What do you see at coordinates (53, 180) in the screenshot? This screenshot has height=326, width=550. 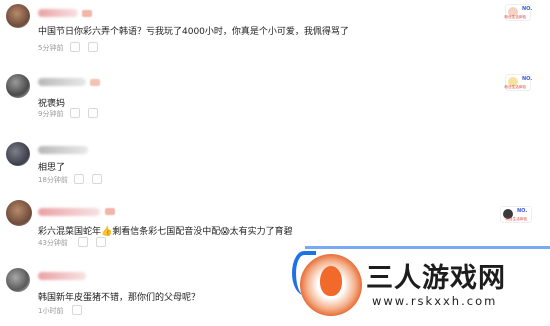 I see `comment-time: 18分钟前` at bounding box center [53, 180].